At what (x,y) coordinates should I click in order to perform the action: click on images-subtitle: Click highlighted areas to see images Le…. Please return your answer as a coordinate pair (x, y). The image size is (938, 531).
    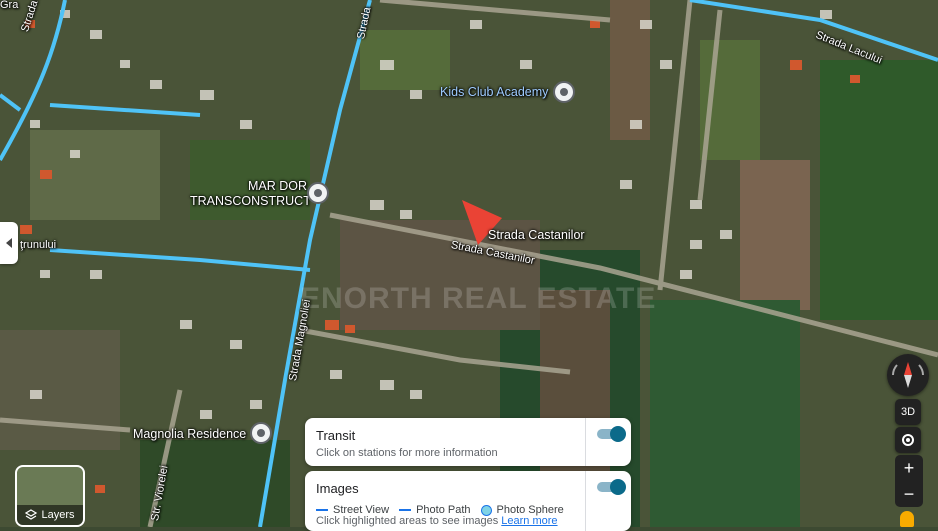
    Looking at the image, I should click on (437, 521).